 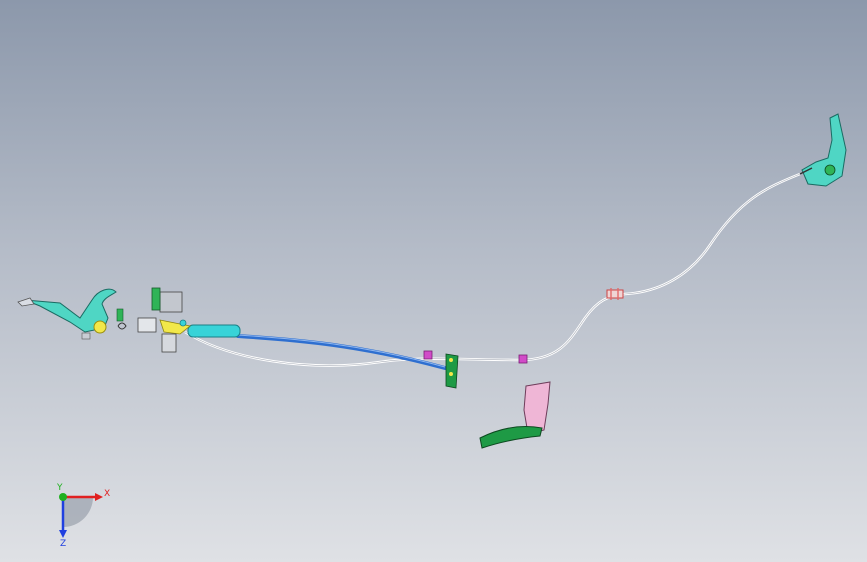 What do you see at coordinates (615, 294) in the screenshot?
I see `cable-connector` at bounding box center [615, 294].